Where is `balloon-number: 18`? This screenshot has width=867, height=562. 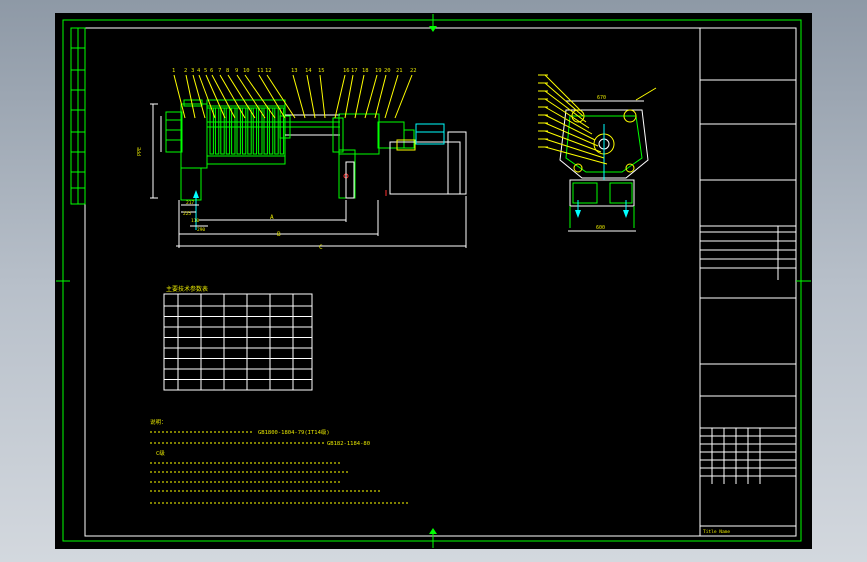
balloon-number: 18 is located at coordinates (365, 71).